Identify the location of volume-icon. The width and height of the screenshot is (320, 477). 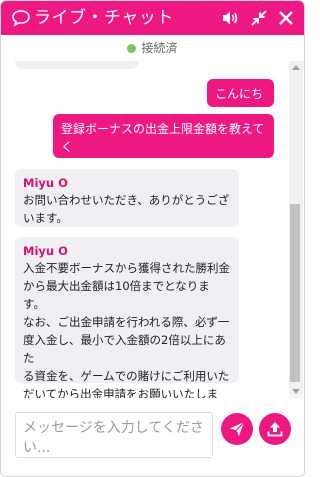
(230, 18).